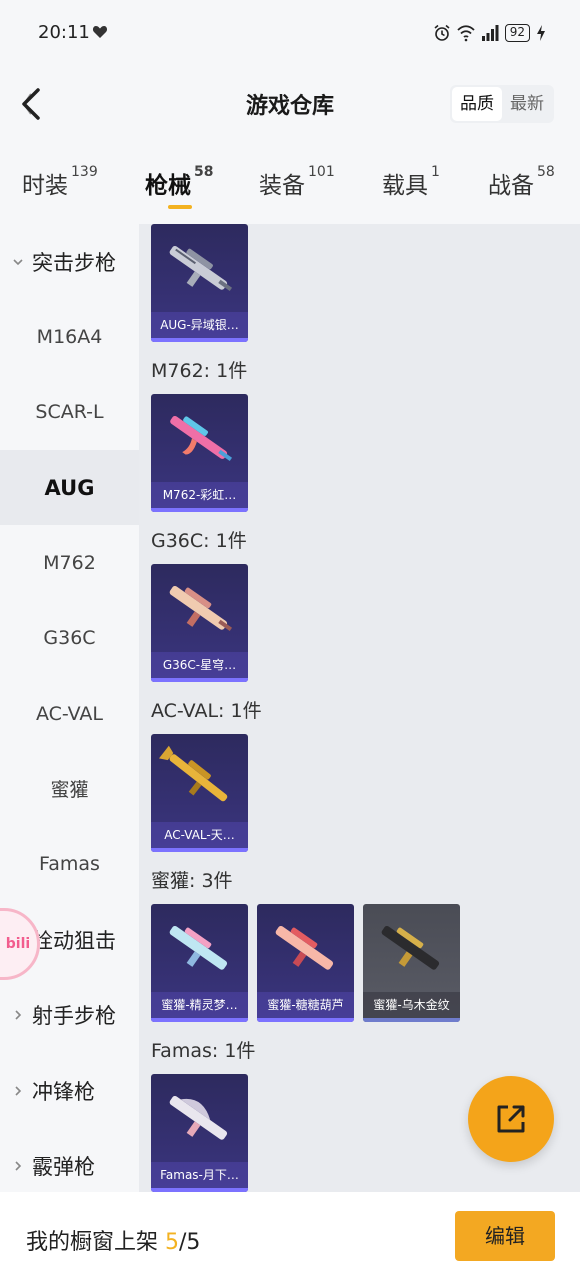 This screenshot has height=1280, width=580. What do you see at coordinates (527, 104) in the screenshot?
I see `sort-by-latest-button: 最新` at bounding box center [527, 104].